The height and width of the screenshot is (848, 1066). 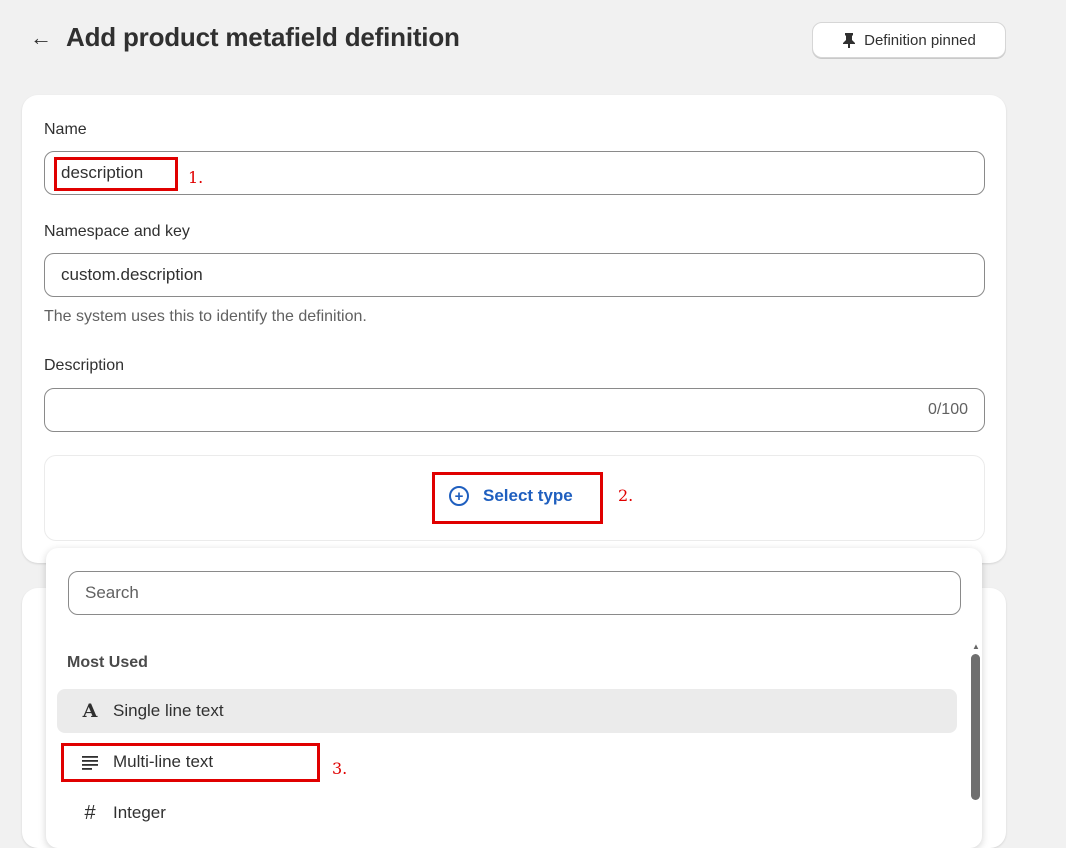 I want to click on dropdown-scrollbar-thumb, so click(x=975, y=727).